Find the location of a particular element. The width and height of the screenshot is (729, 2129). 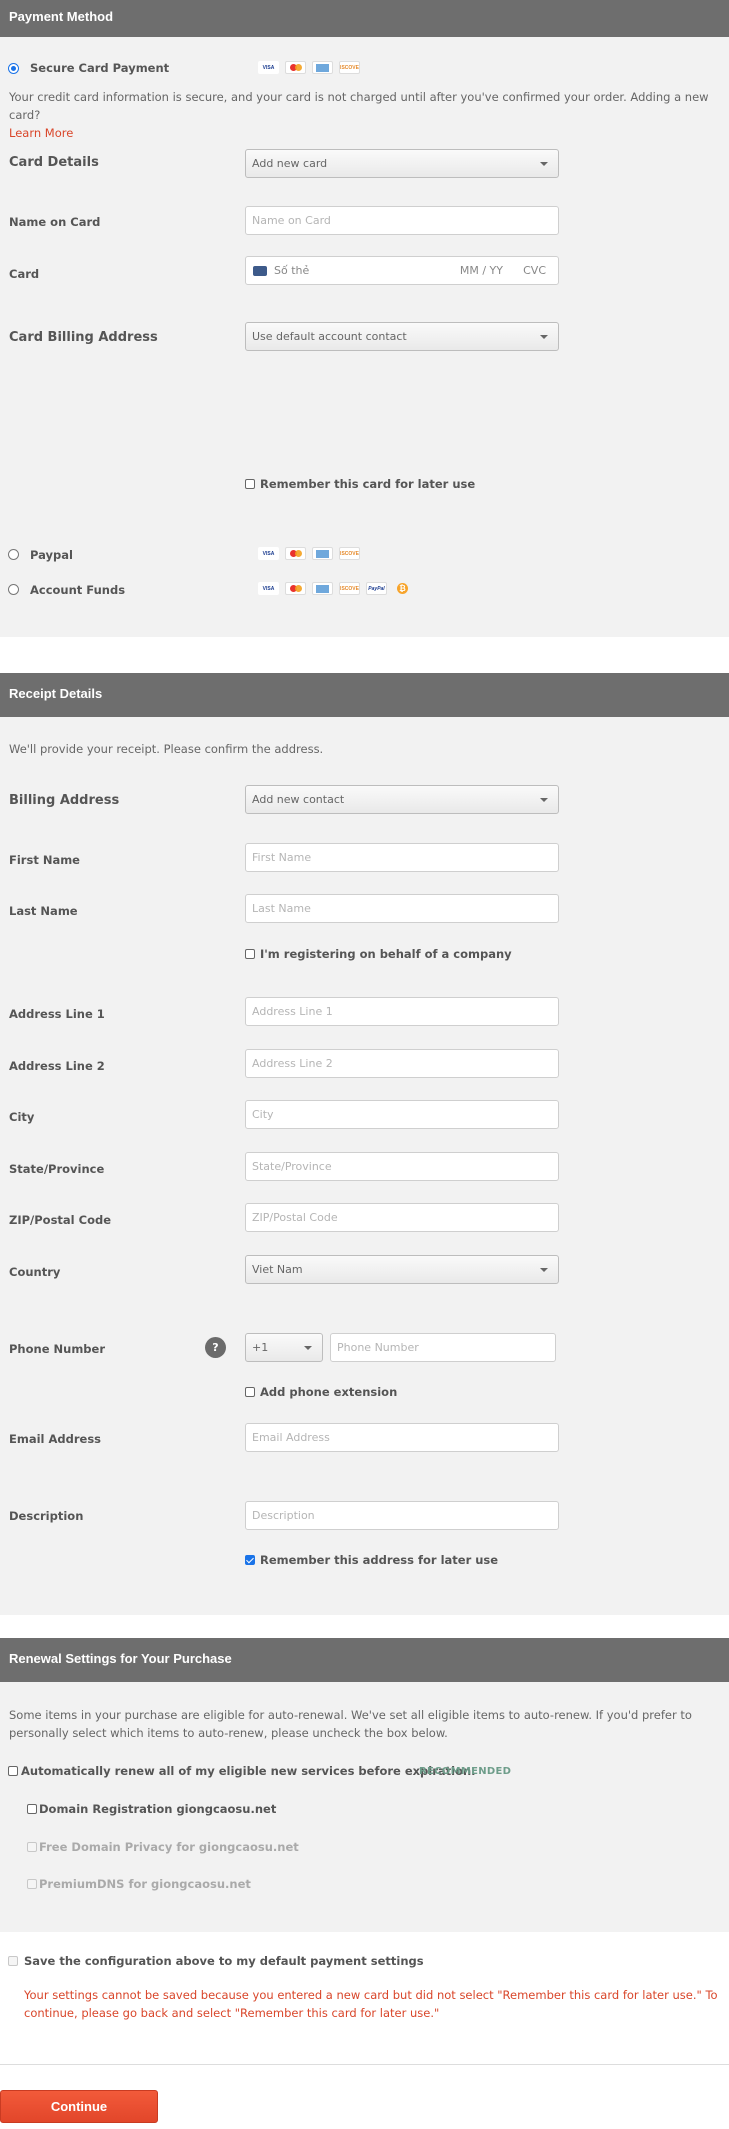

help-icon: ? is located at coordinates (215, 1347).